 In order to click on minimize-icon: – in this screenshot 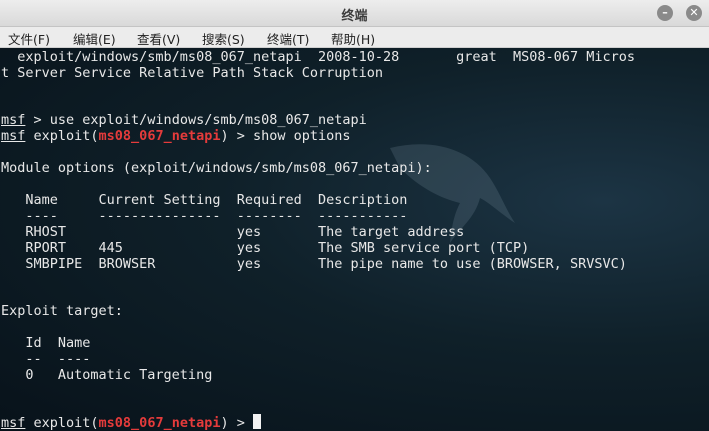, I will do `click(665, 13)`.